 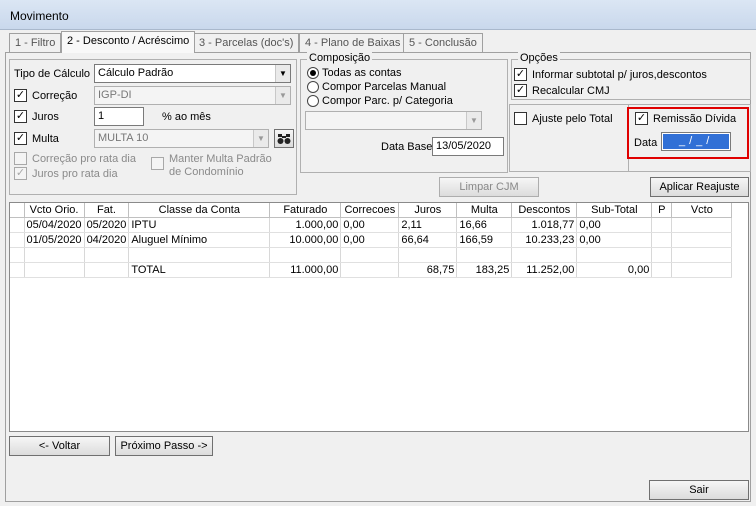 I want to click on col-header: Sub-Total, so click(x=614, y=210).